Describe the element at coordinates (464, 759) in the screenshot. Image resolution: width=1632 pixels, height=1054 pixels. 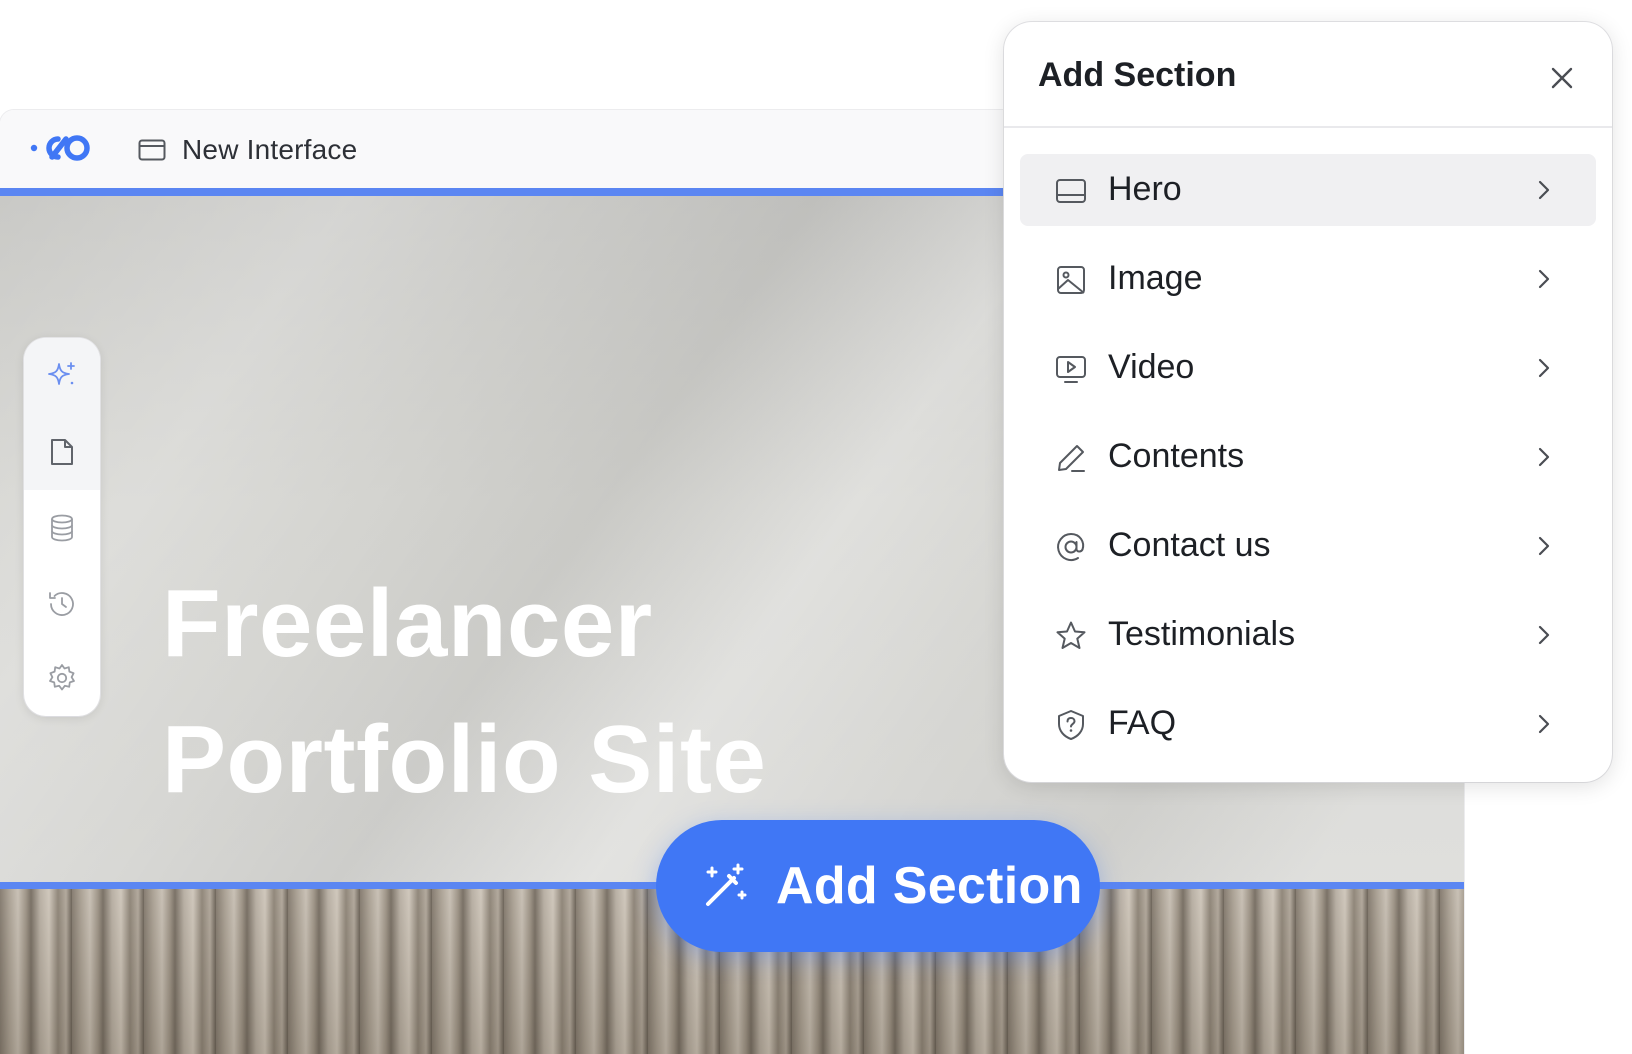
I see `hero-title-line-2: Portfolio Site` at that location.